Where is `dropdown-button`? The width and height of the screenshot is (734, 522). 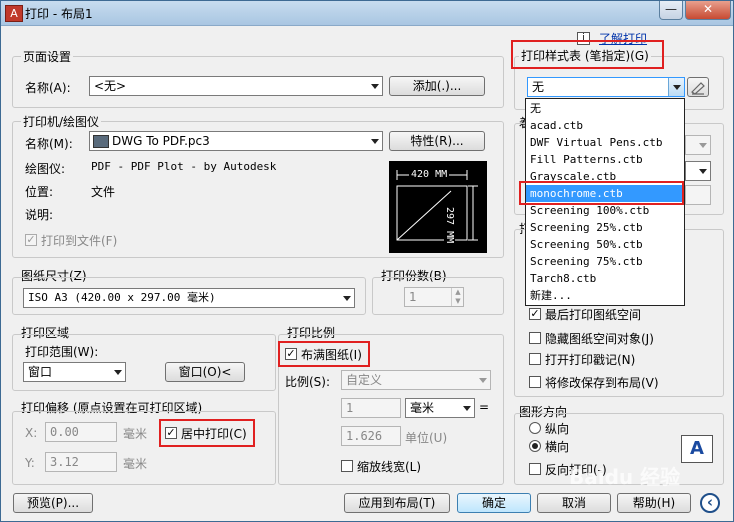
dropdown-button is located at coordinates (676, 87).